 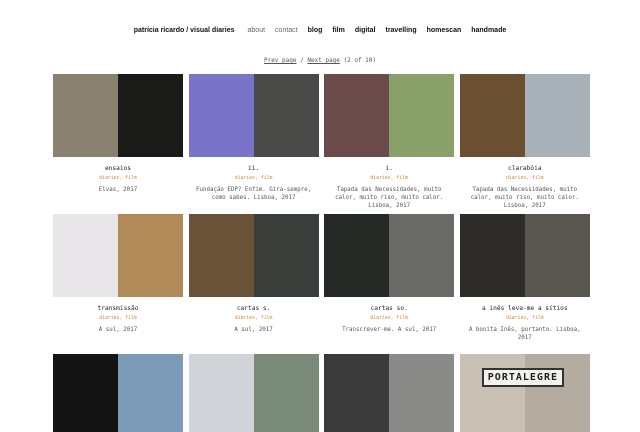 I want to click on post-title-link: cartas so., so click(x=389, y=304).